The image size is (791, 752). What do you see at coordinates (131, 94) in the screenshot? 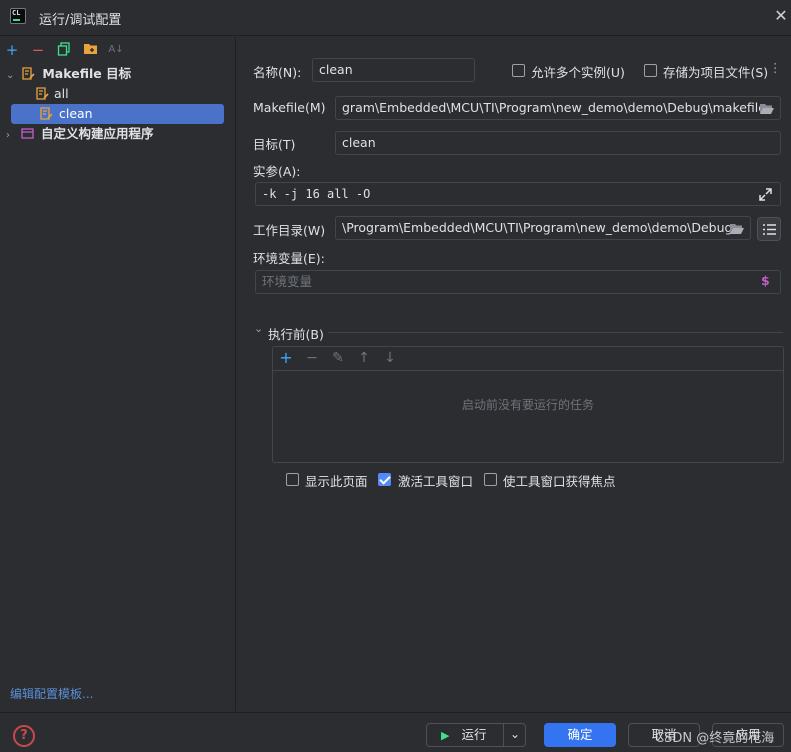
I see `tree-item-all: all` at bounding box center [131, 94].